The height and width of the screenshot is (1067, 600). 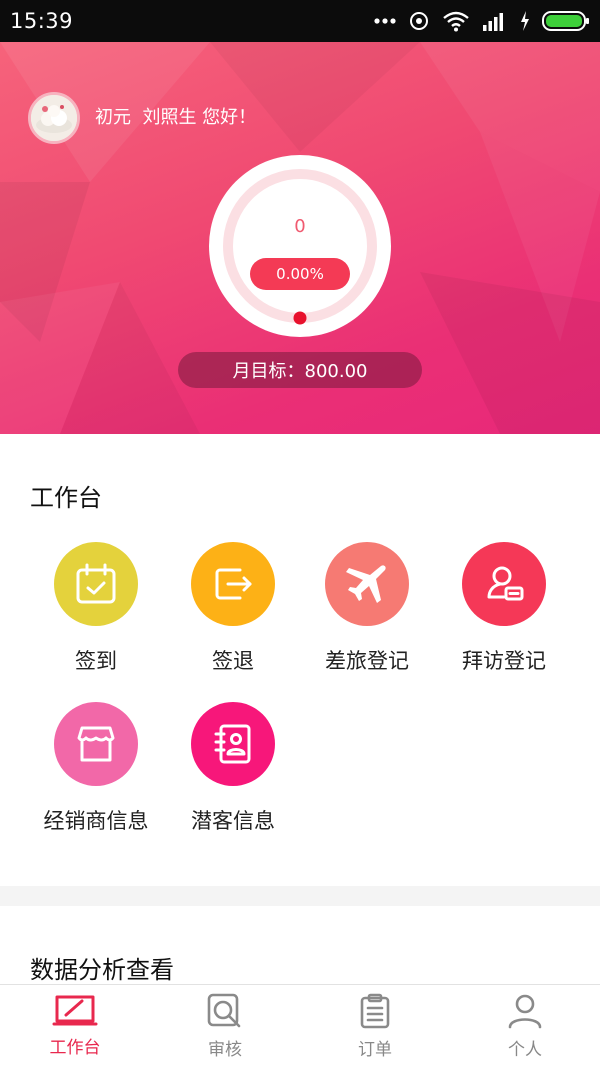 I want to click on calendar-check-icon, so click(x=96, y=583).